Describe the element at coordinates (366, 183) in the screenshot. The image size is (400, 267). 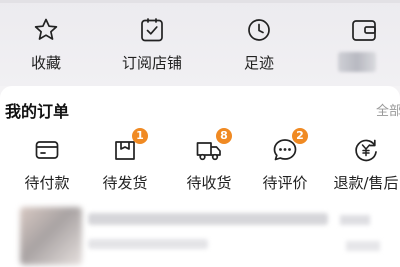
I see `refund-label: 退款/售后` at that location.